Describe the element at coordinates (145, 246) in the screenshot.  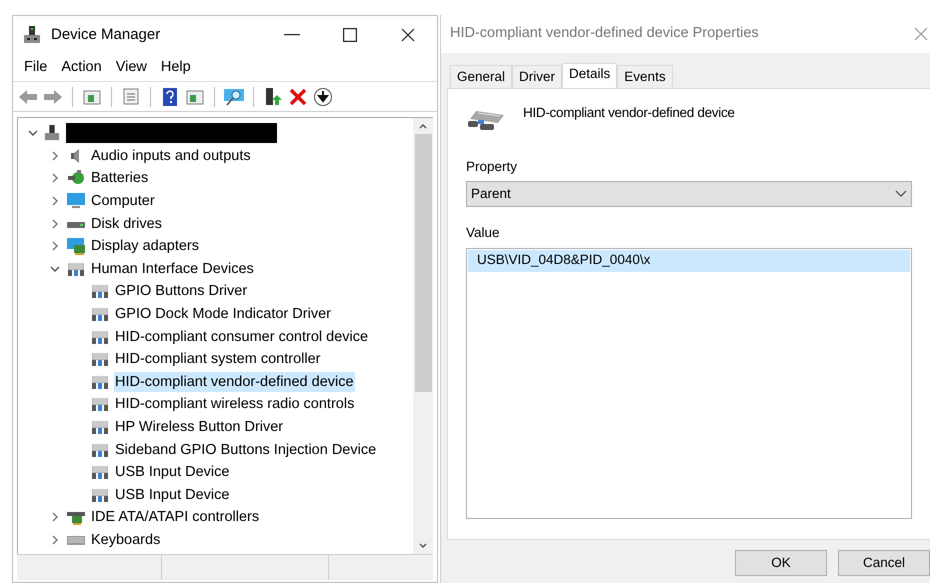
I see `tree-item: Display adapters` at that location.